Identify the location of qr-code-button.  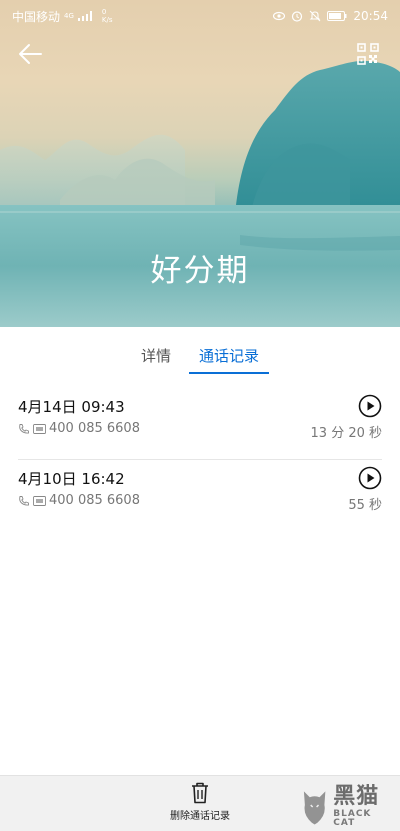
(368, 54).